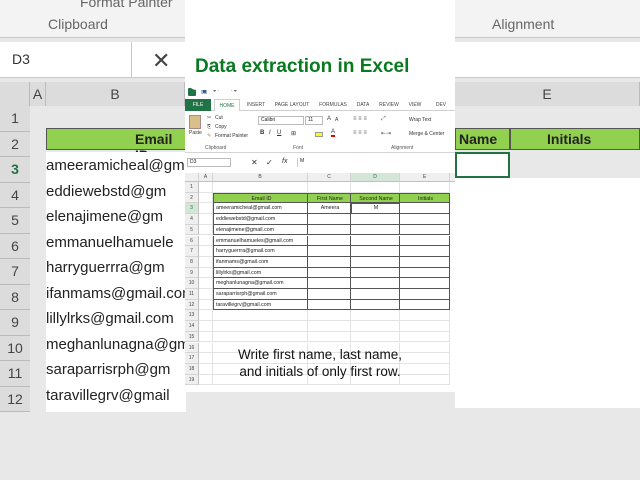  What do you see at coordinates (284, 161) in the screenshot?
I see `function-icon: fx` at bounding box center [284, 161].